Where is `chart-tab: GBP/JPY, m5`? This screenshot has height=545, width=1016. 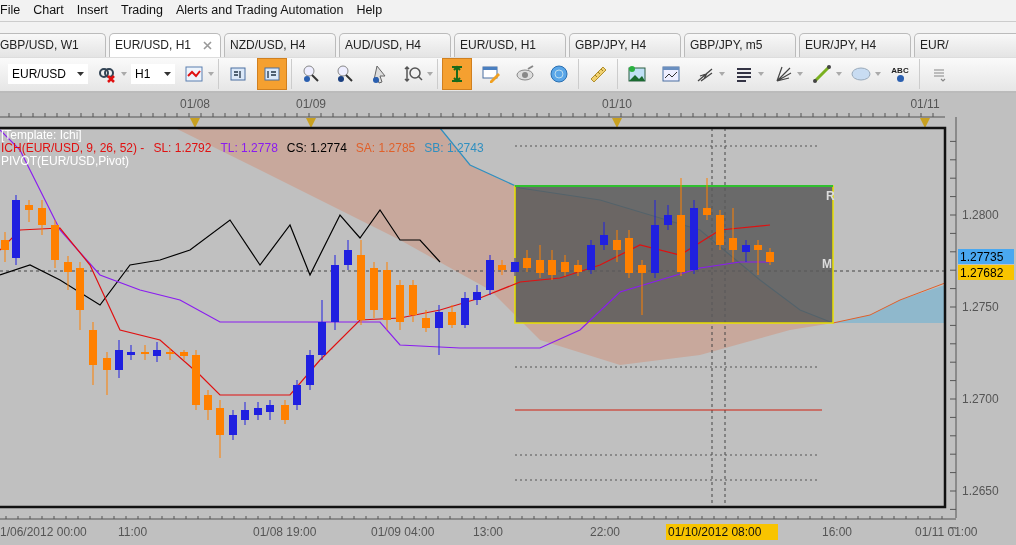
chart-tab: GBP/JPY, m5 is located at coordinates (740, 44).